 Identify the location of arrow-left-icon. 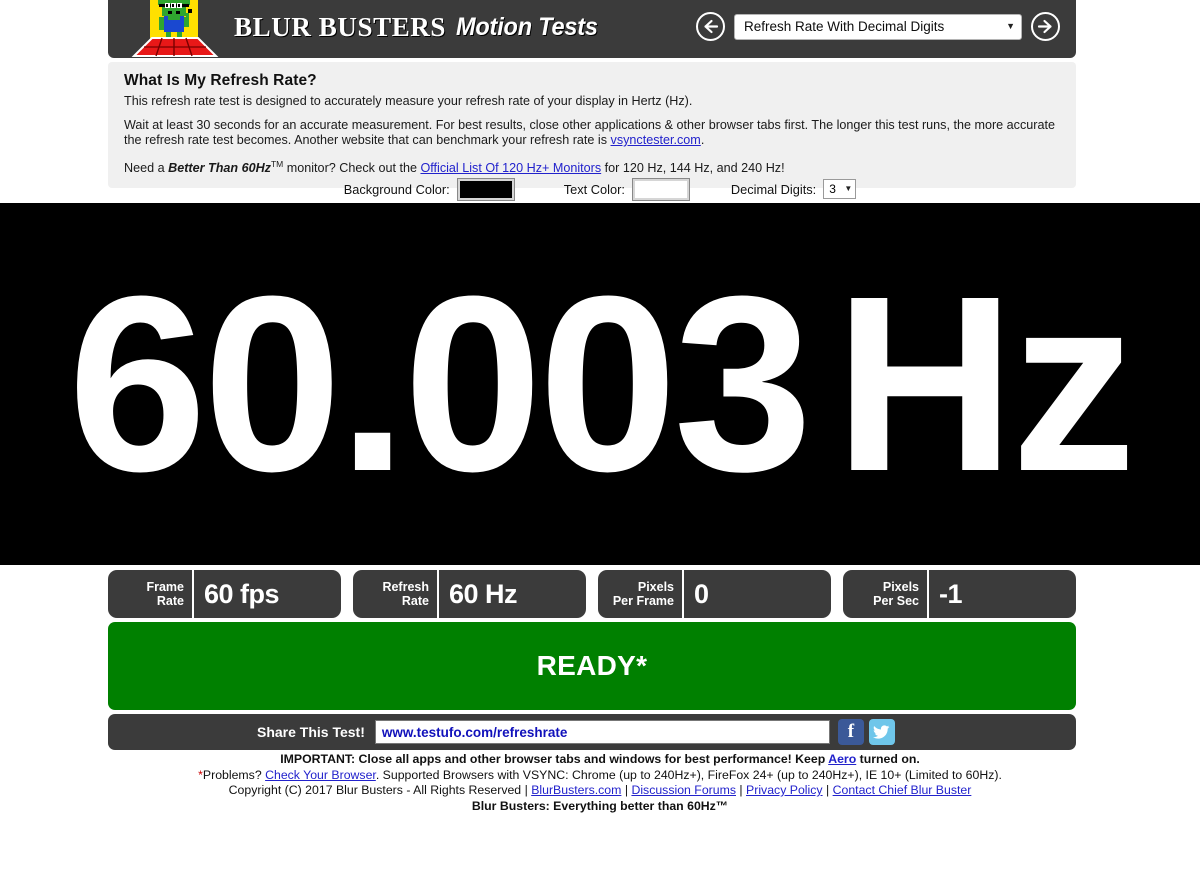
(711, 26).